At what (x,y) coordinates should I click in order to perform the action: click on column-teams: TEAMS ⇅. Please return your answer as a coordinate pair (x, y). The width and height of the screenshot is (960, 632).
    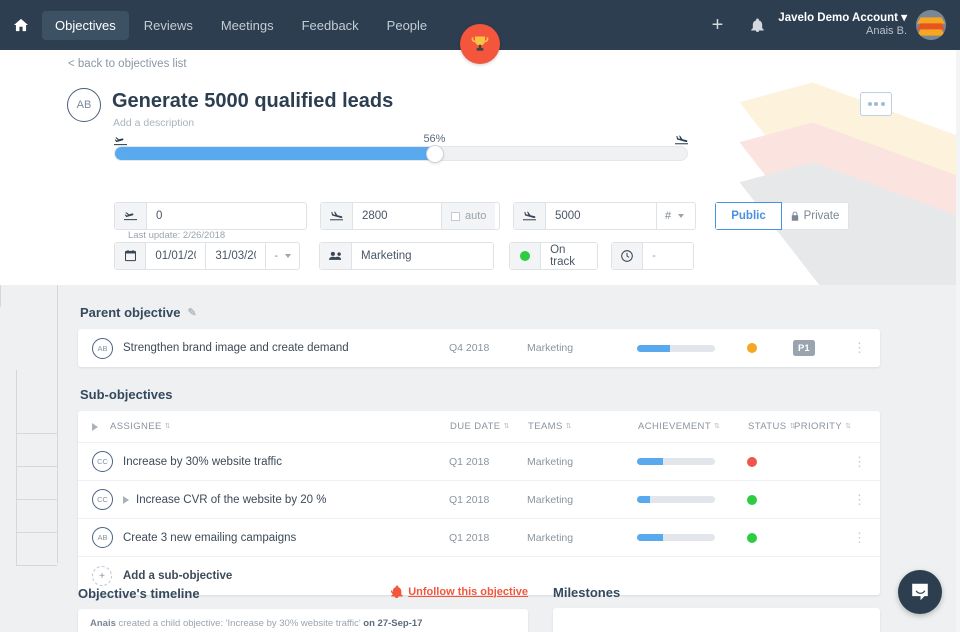
    Looking at the image, I should click on (583, 426).